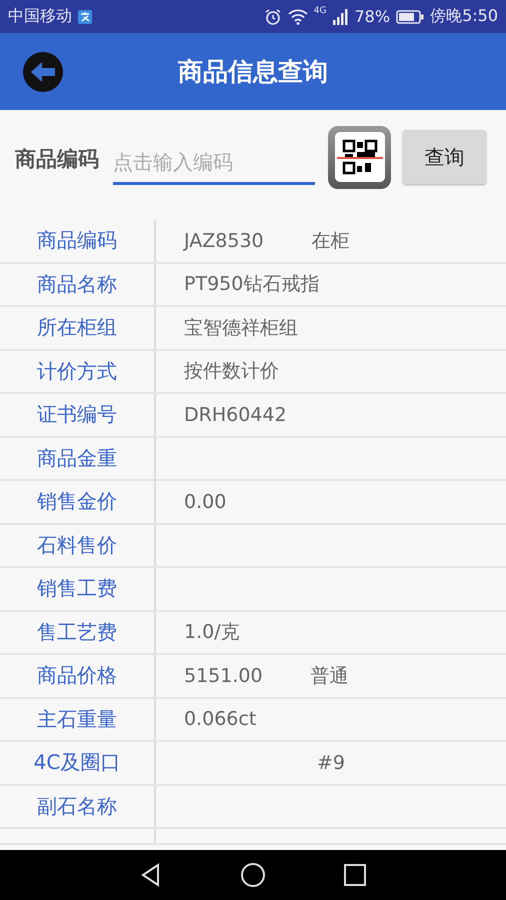 The width and height of the screenshot is (506, 900). Describe the element at coordinates (231, 371) in the screenshot. I see `row-value: 按件数计价` at that location.